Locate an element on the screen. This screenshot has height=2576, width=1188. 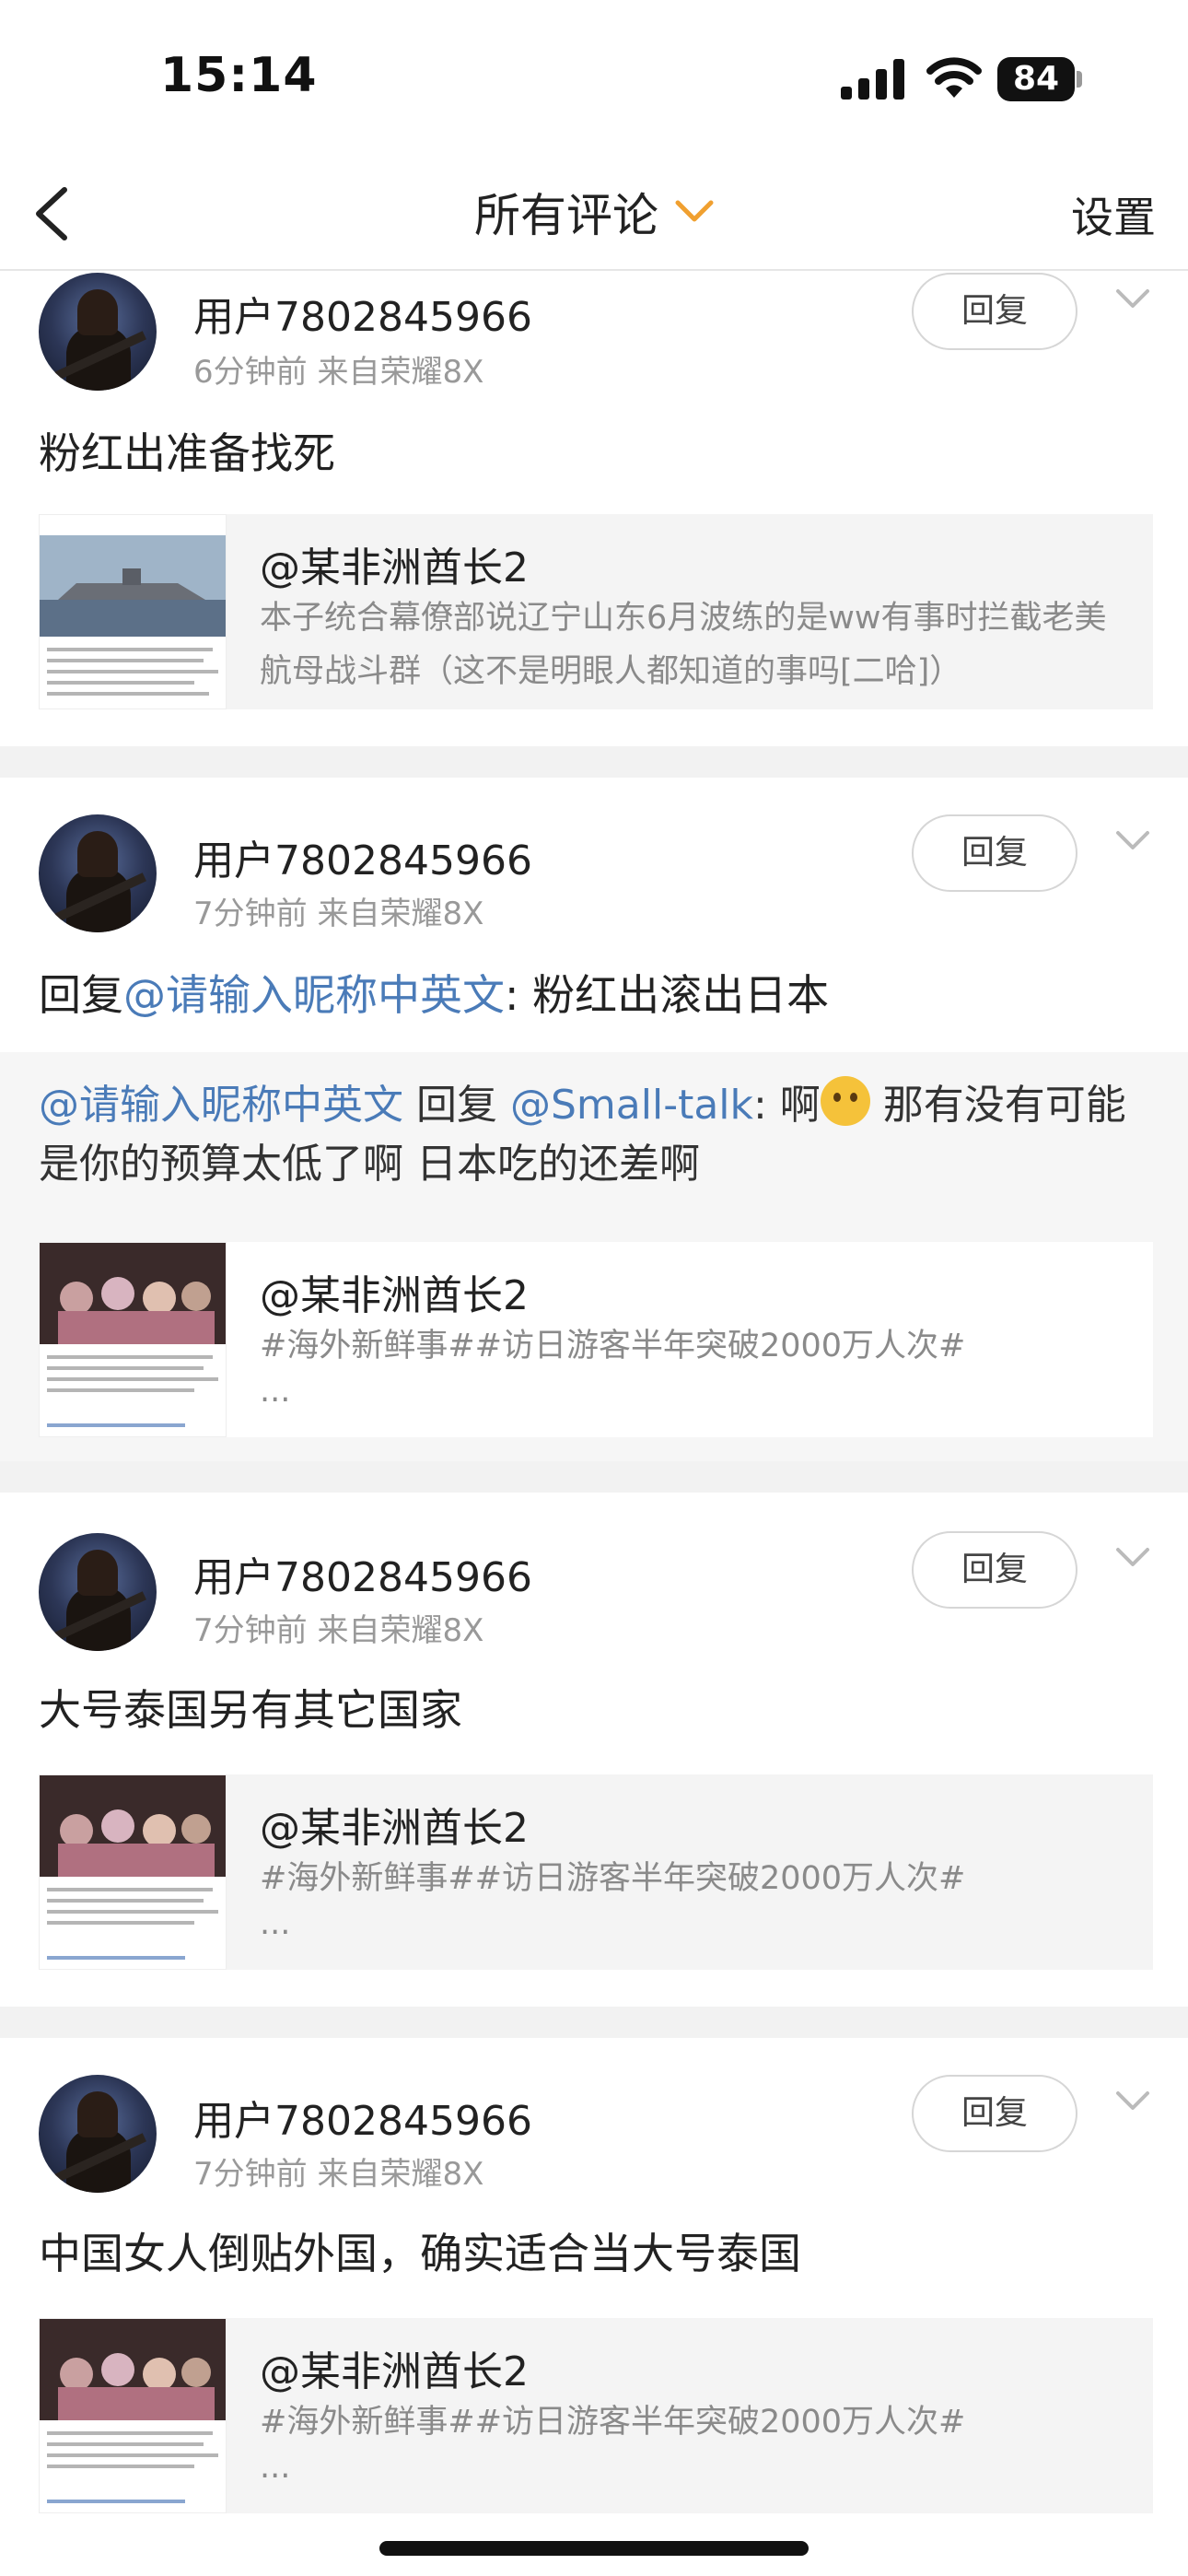
comment-text: 回复@请输入昵称中英文: 粉红出滚出日本 is located at coordinates (434, 993).